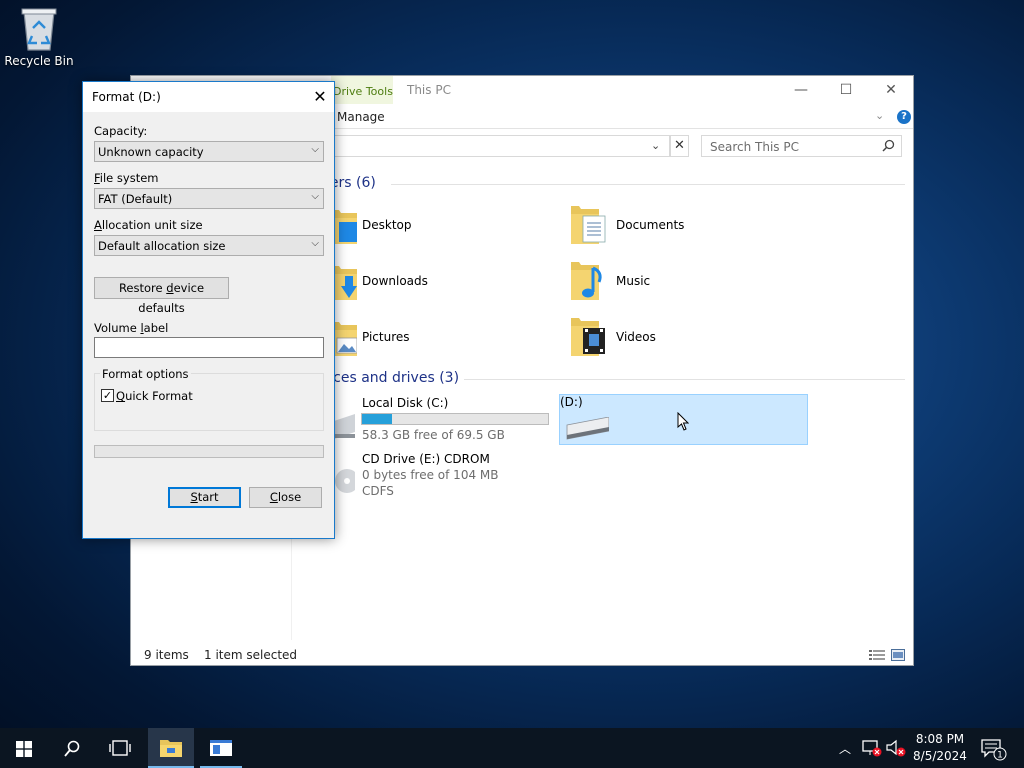  Describe the element at coordinates (587, 428) in the screenshot. I see `removable-drive-icon` at that location.